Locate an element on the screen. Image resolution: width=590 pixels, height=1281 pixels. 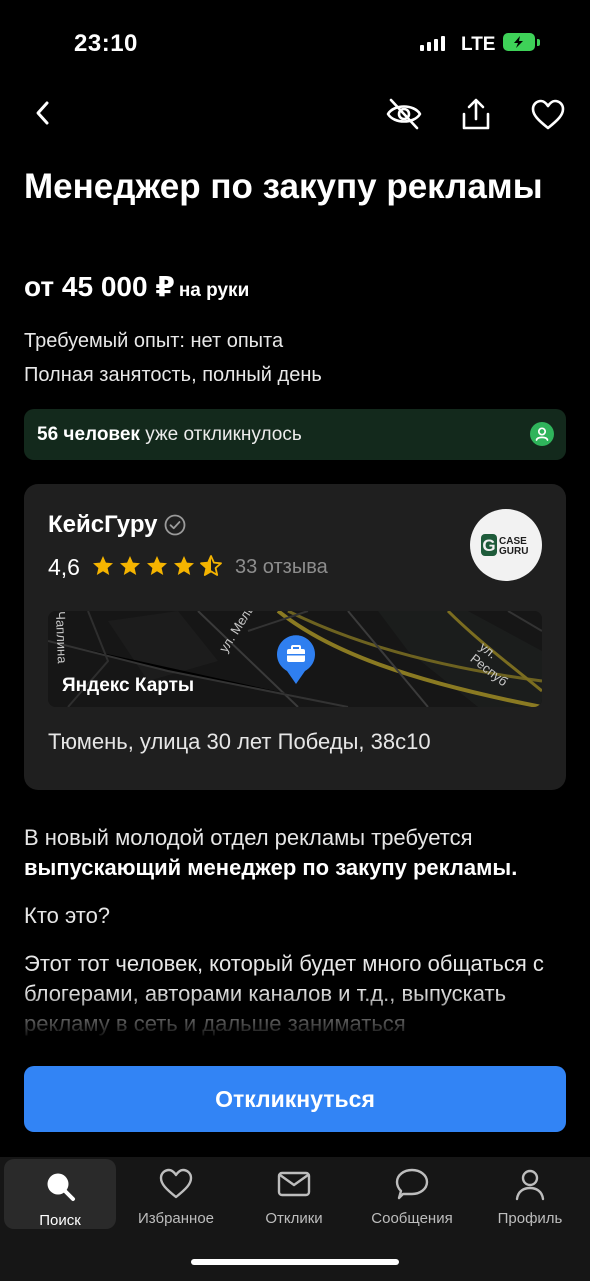
status-time: 23:10 is located at coordinates (106, 43).